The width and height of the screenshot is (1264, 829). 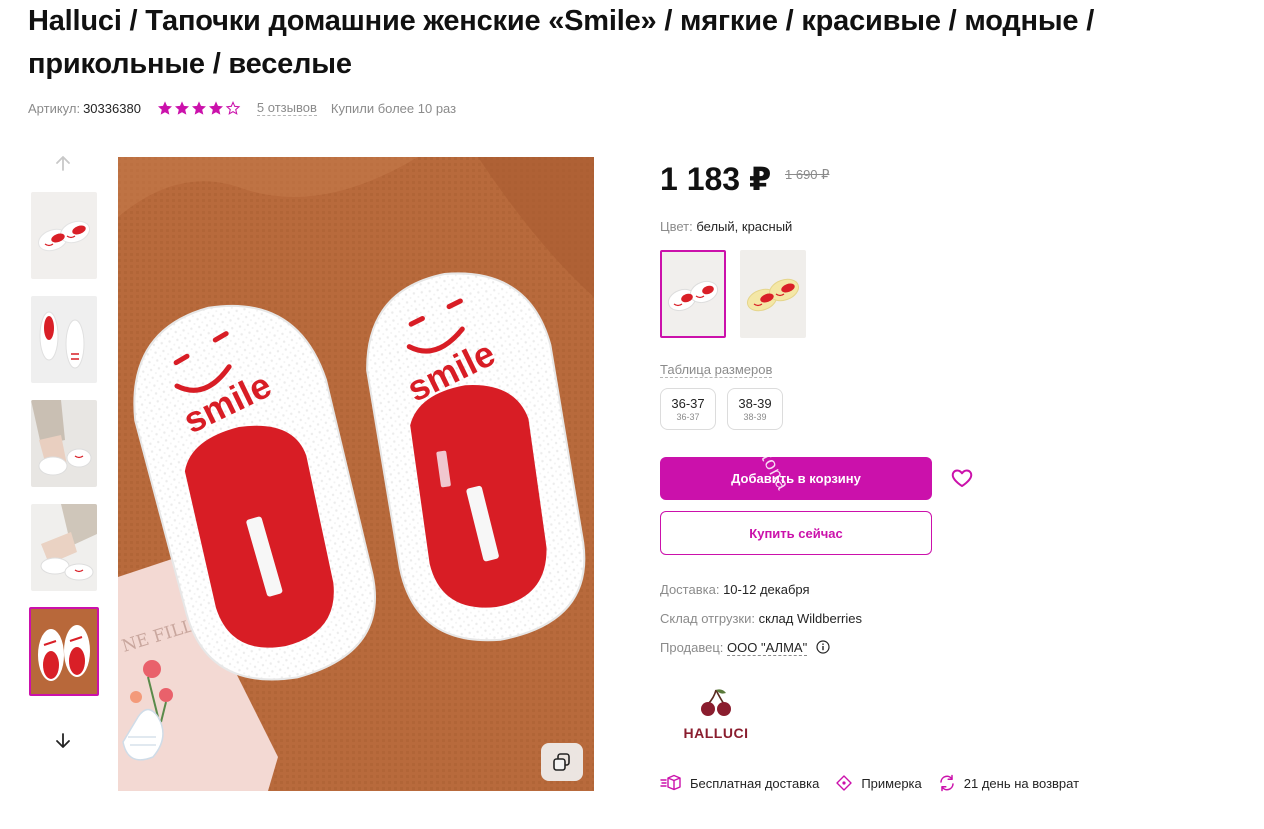 What do you see at coordinates (773, 294) in the screenshot?
I see `color-swatch-yellow-red` at bounding box center [773, 294].